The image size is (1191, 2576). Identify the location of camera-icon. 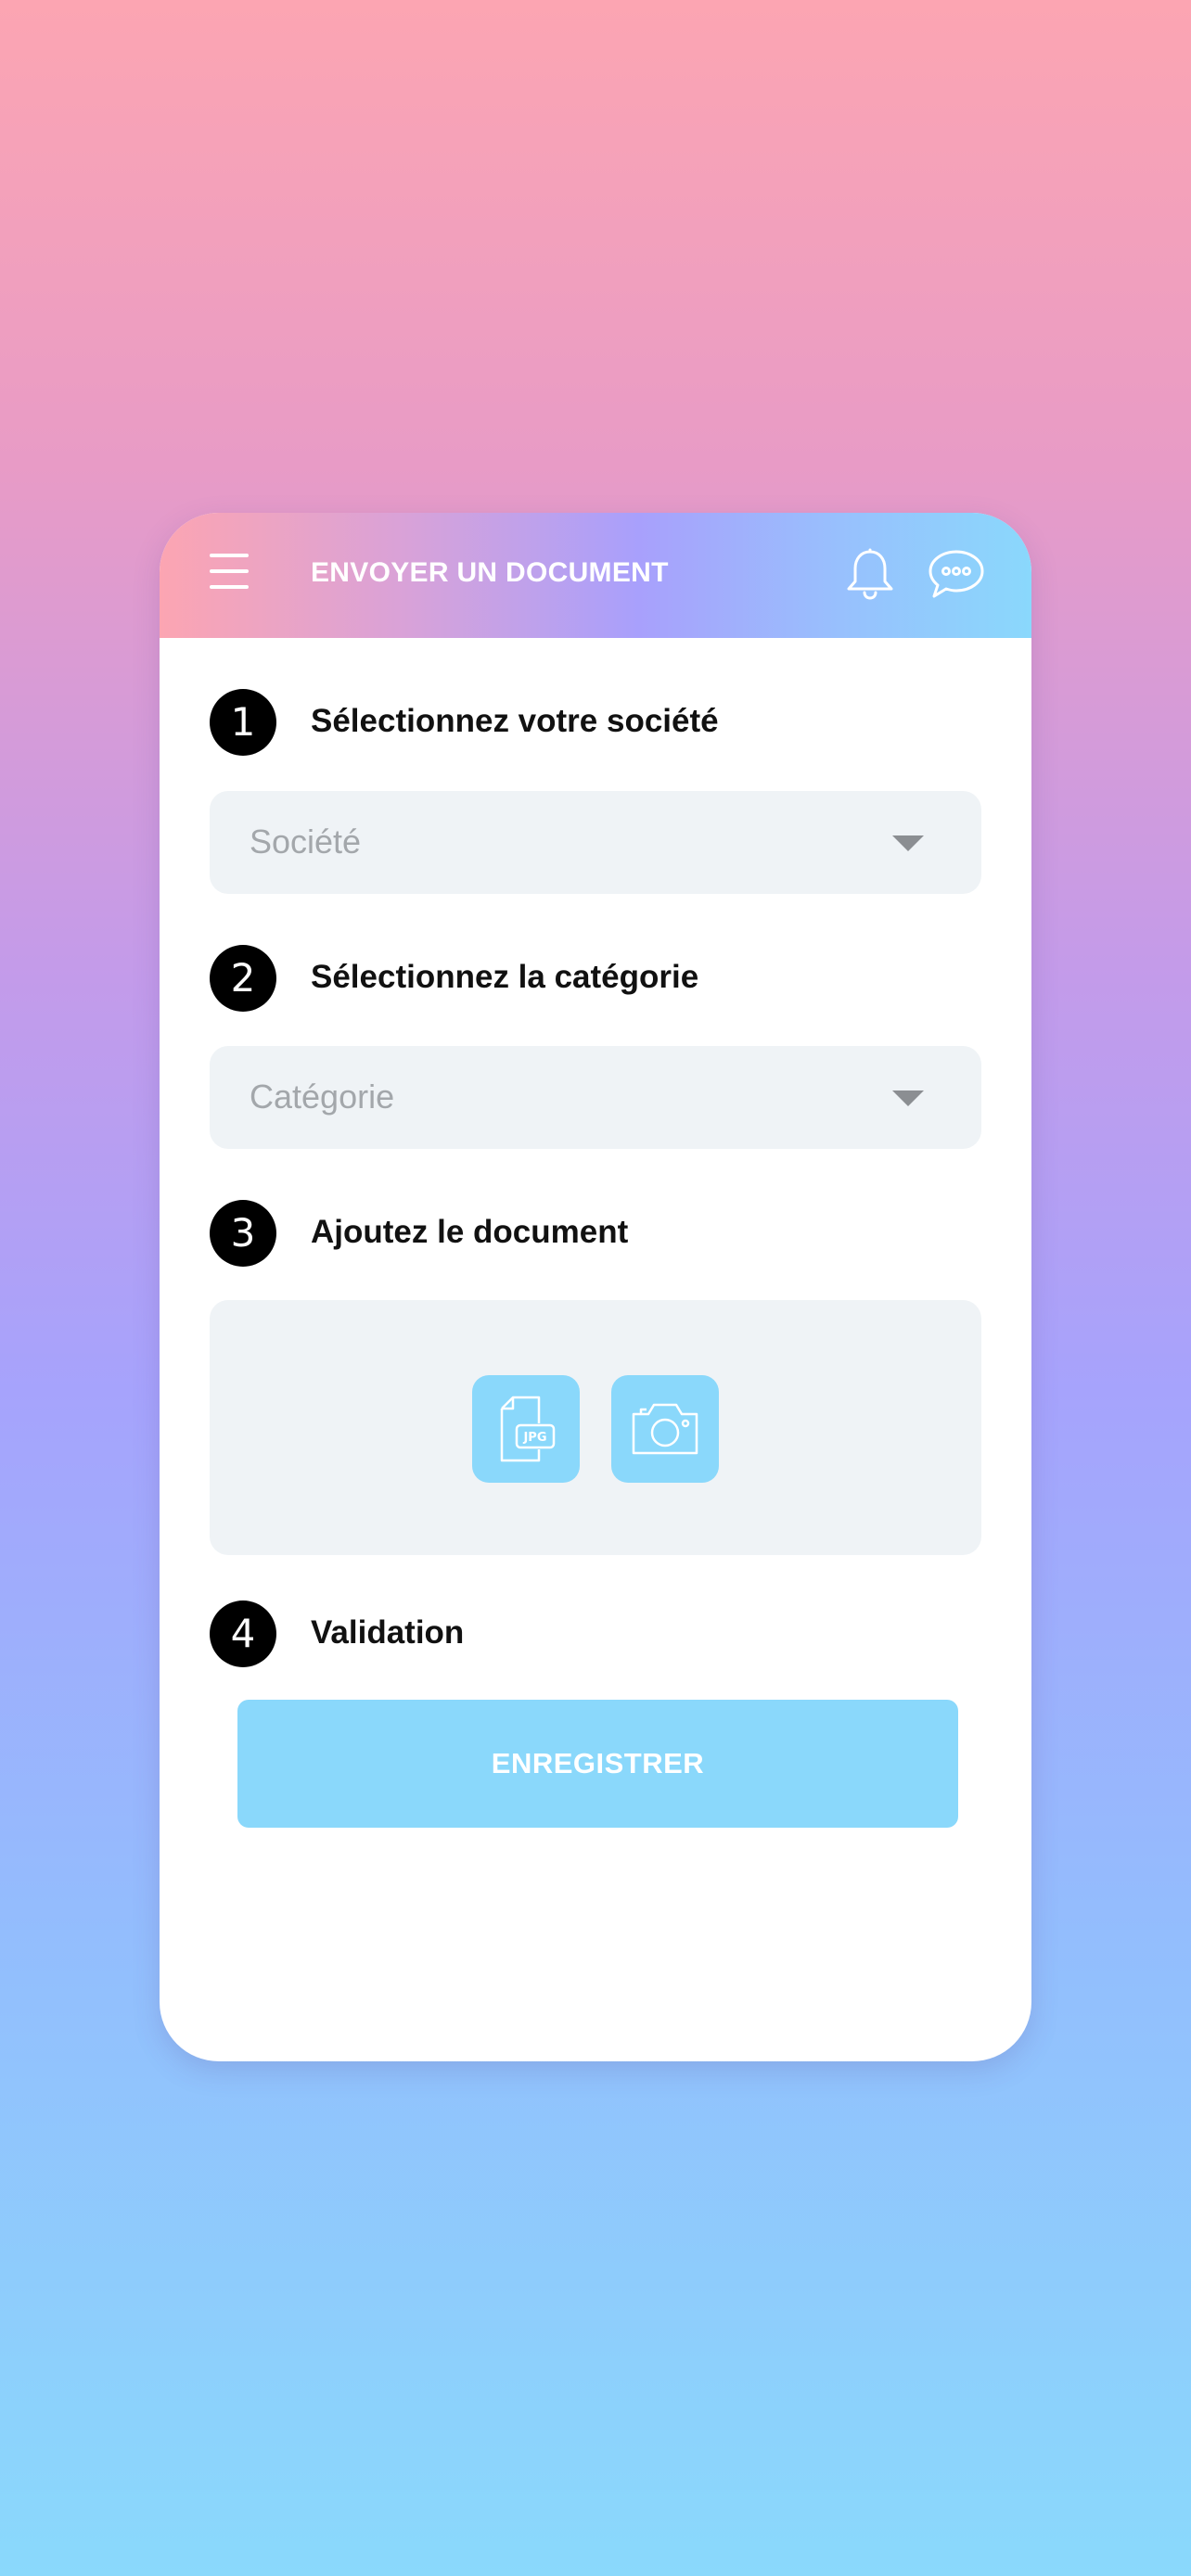
(665, 1429).